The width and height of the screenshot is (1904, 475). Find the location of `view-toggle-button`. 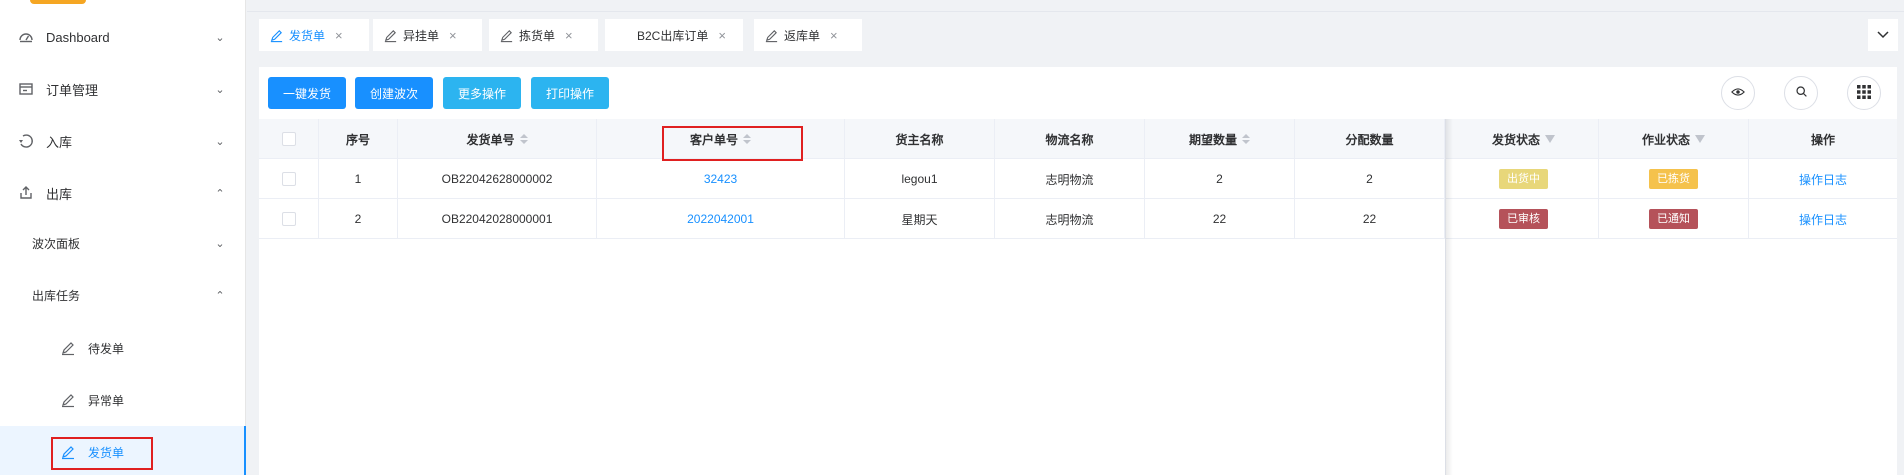

view-toggle-button is located at coordinates (1738, 93).